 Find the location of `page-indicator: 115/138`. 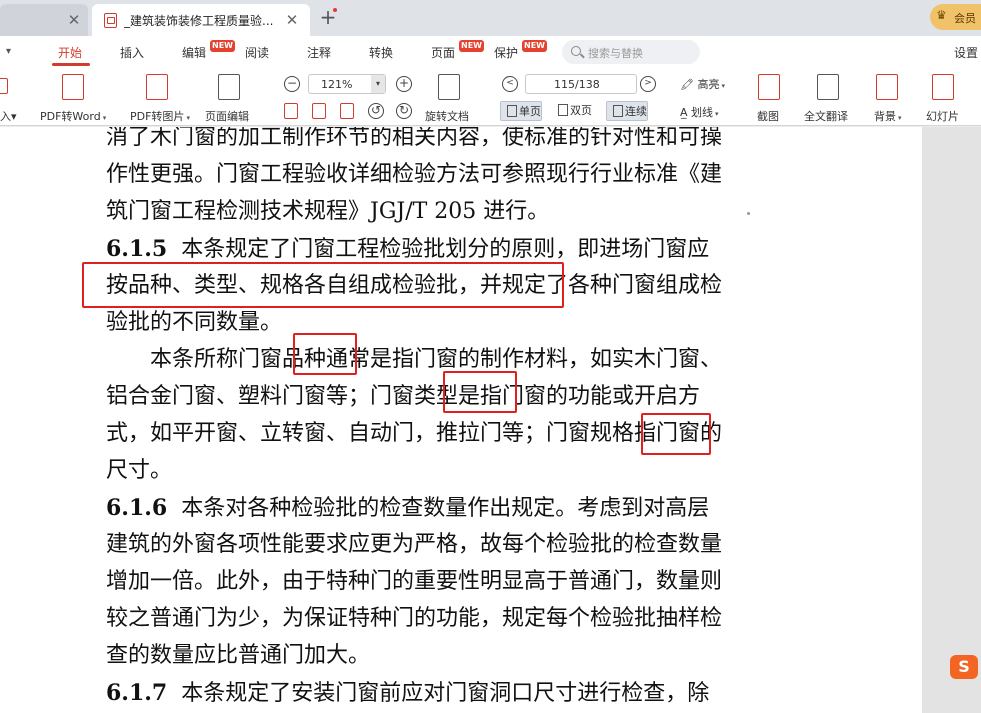

page-indicator: 115/138 is located at coordinates (577, 84).